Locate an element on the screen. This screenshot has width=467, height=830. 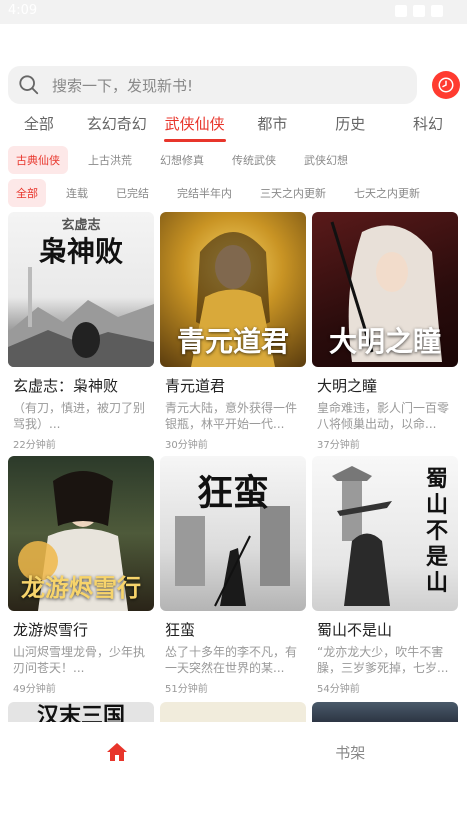
book-title: 青元道君 is located at coordinates (195, 386).